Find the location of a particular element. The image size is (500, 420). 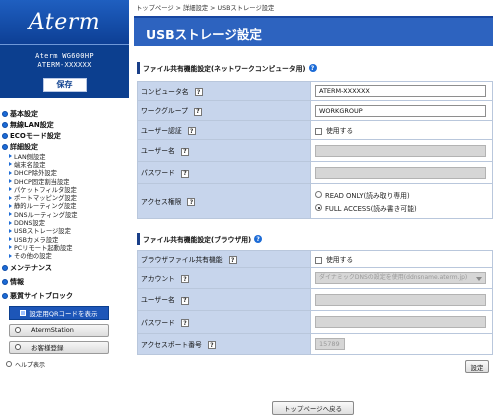

nav-label: 無線LAN設定 is located at coordinates (32, 124).